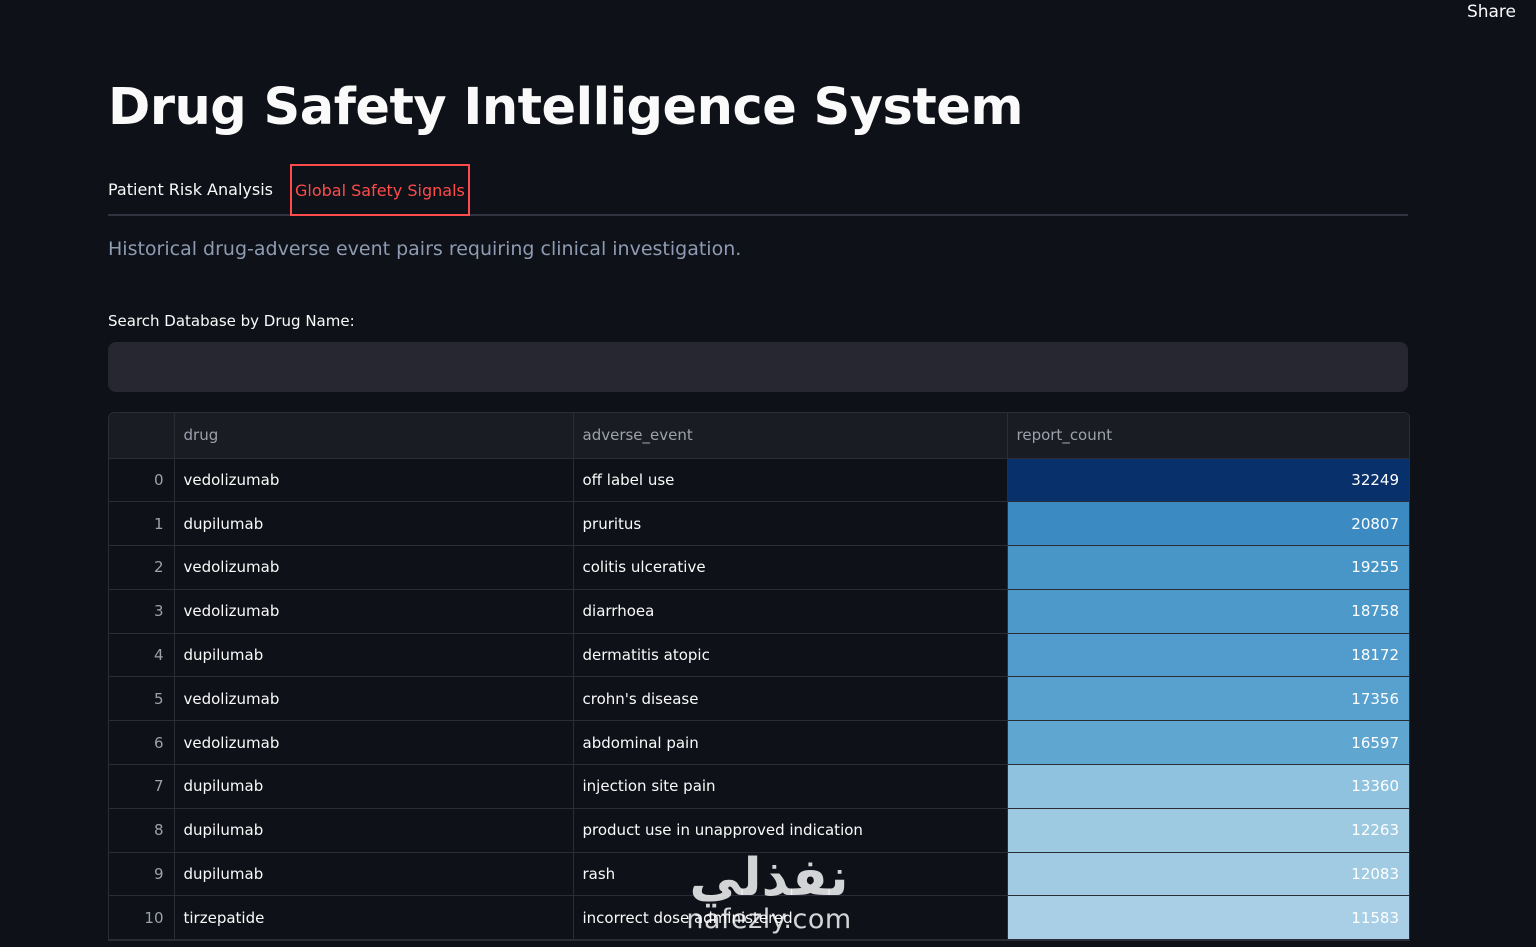 This screenshot has width=1536, height=947. I want to click on column-header-report-count: report_count, so click(1208, 436).